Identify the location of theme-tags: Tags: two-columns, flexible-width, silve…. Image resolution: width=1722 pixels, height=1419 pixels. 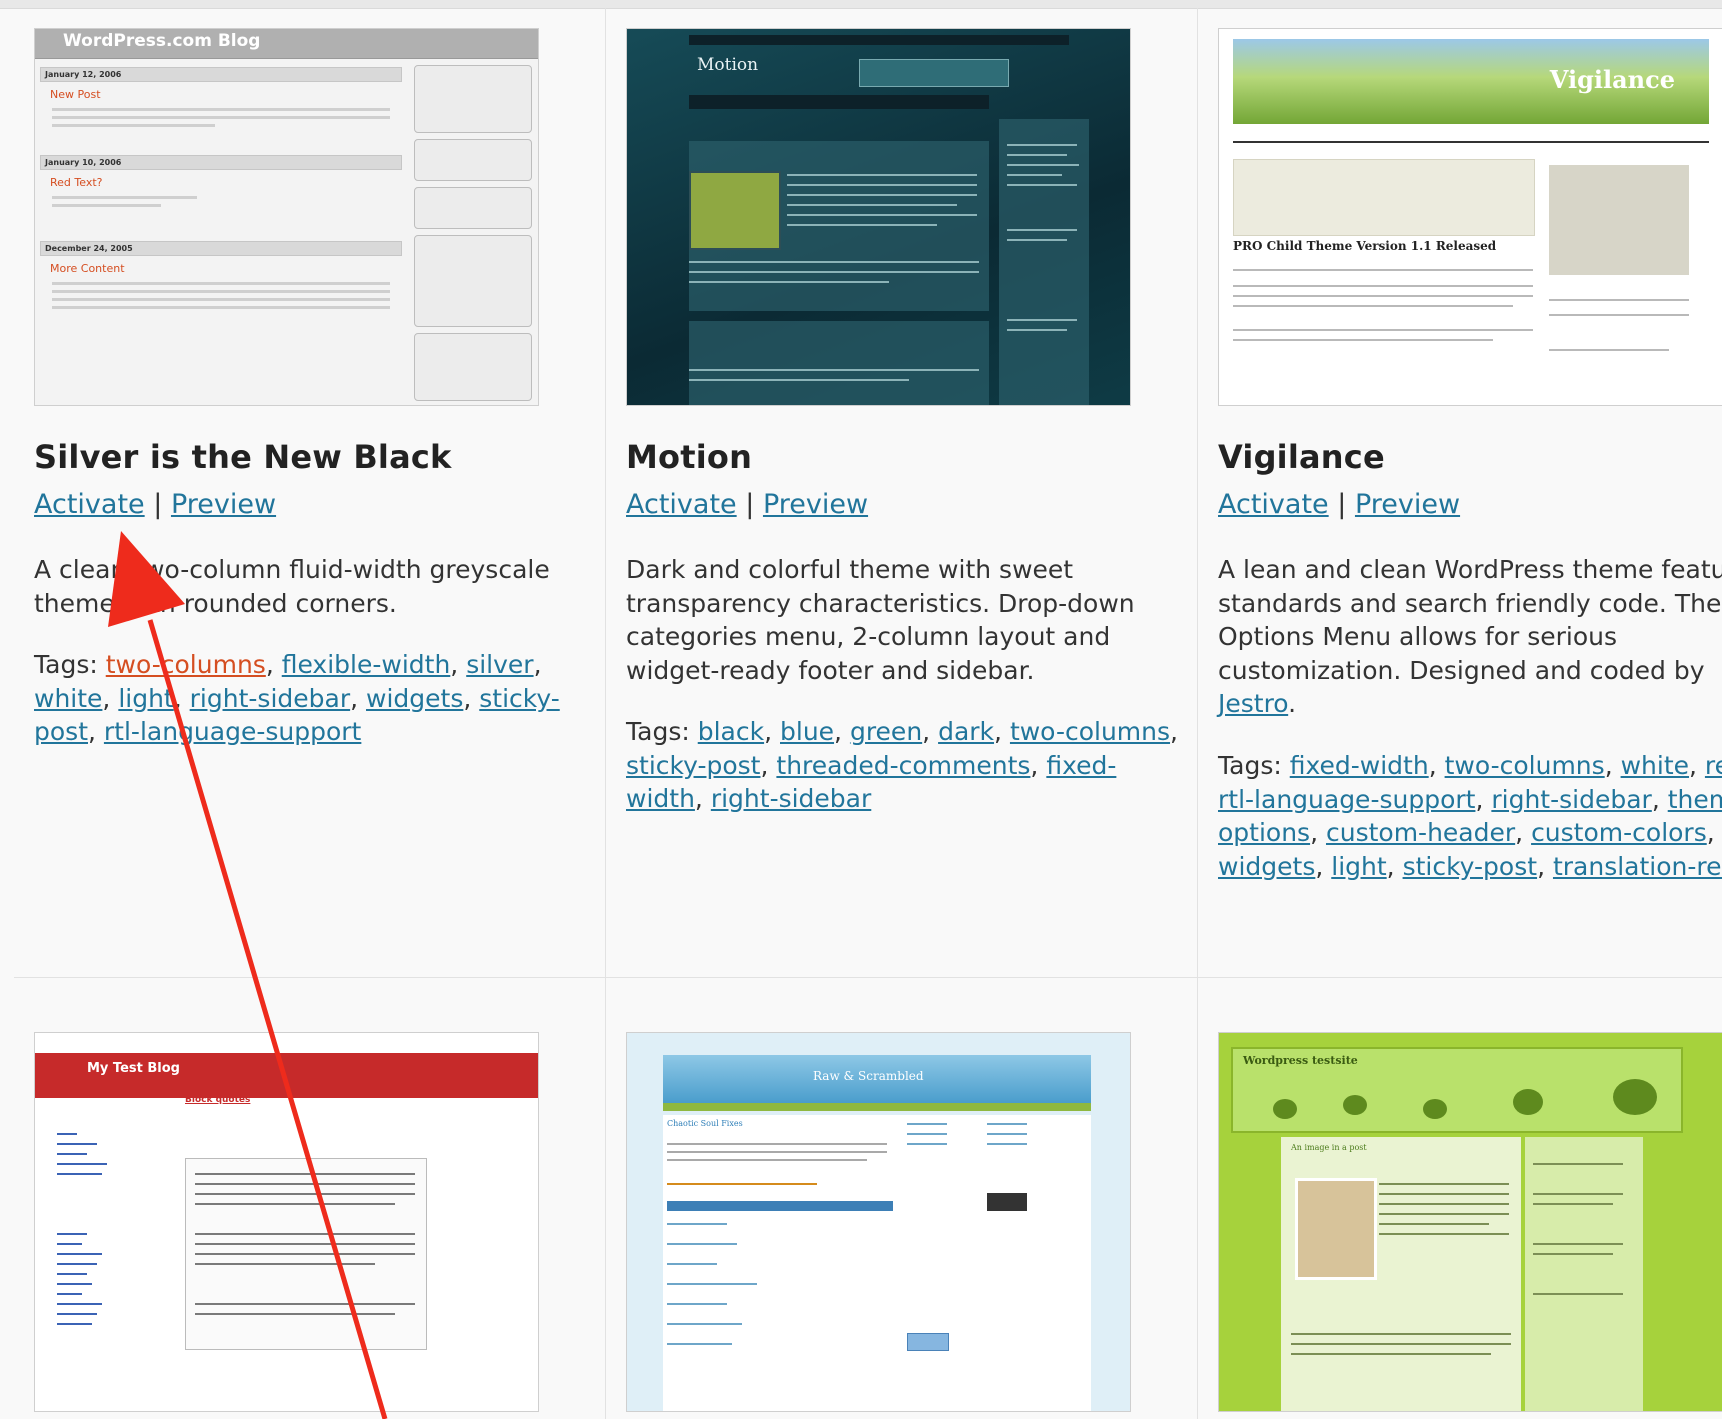
(297, 698).